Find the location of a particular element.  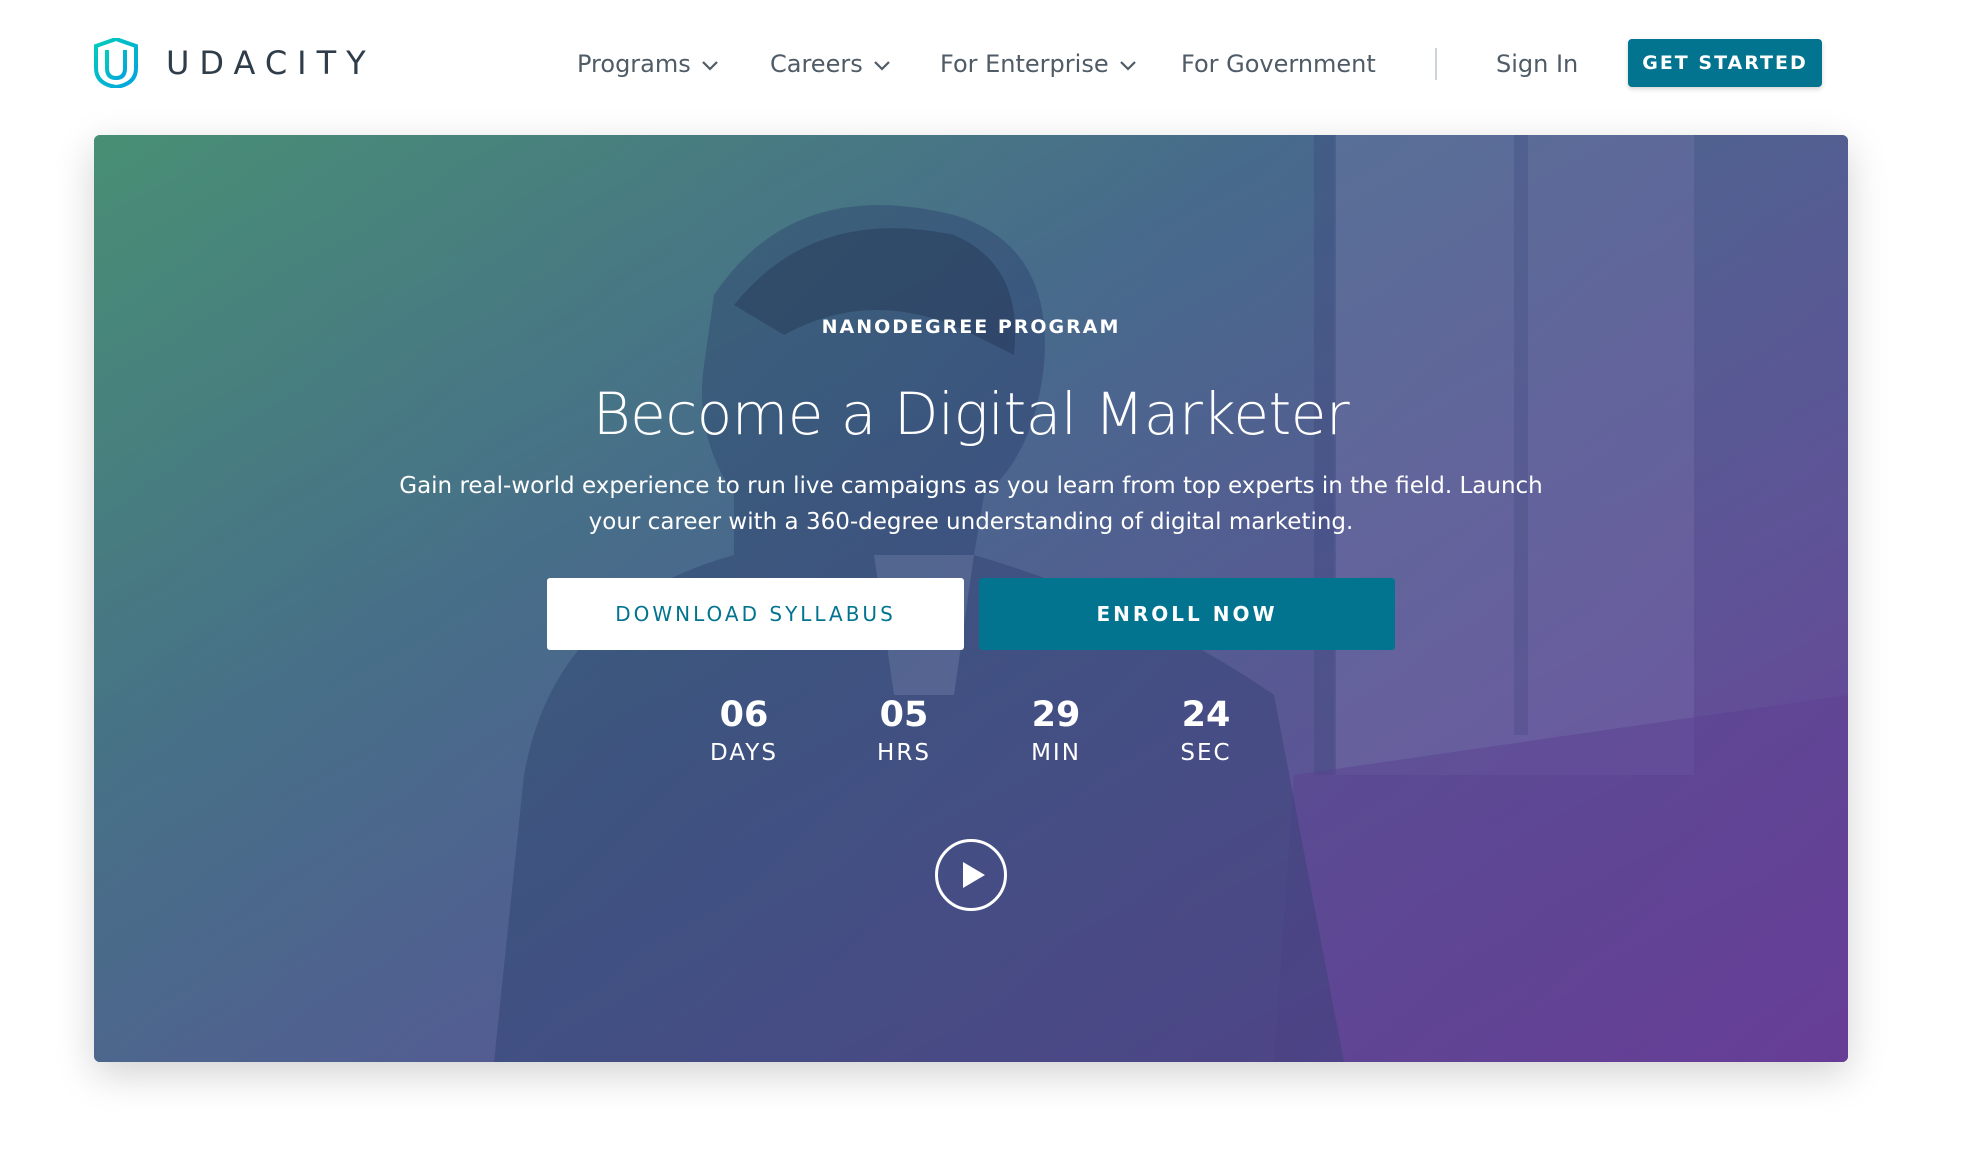

countdown-timer: 06 DAYS 05 HRS 29 MIN 24 SEC is located at coordinates (971, 735).